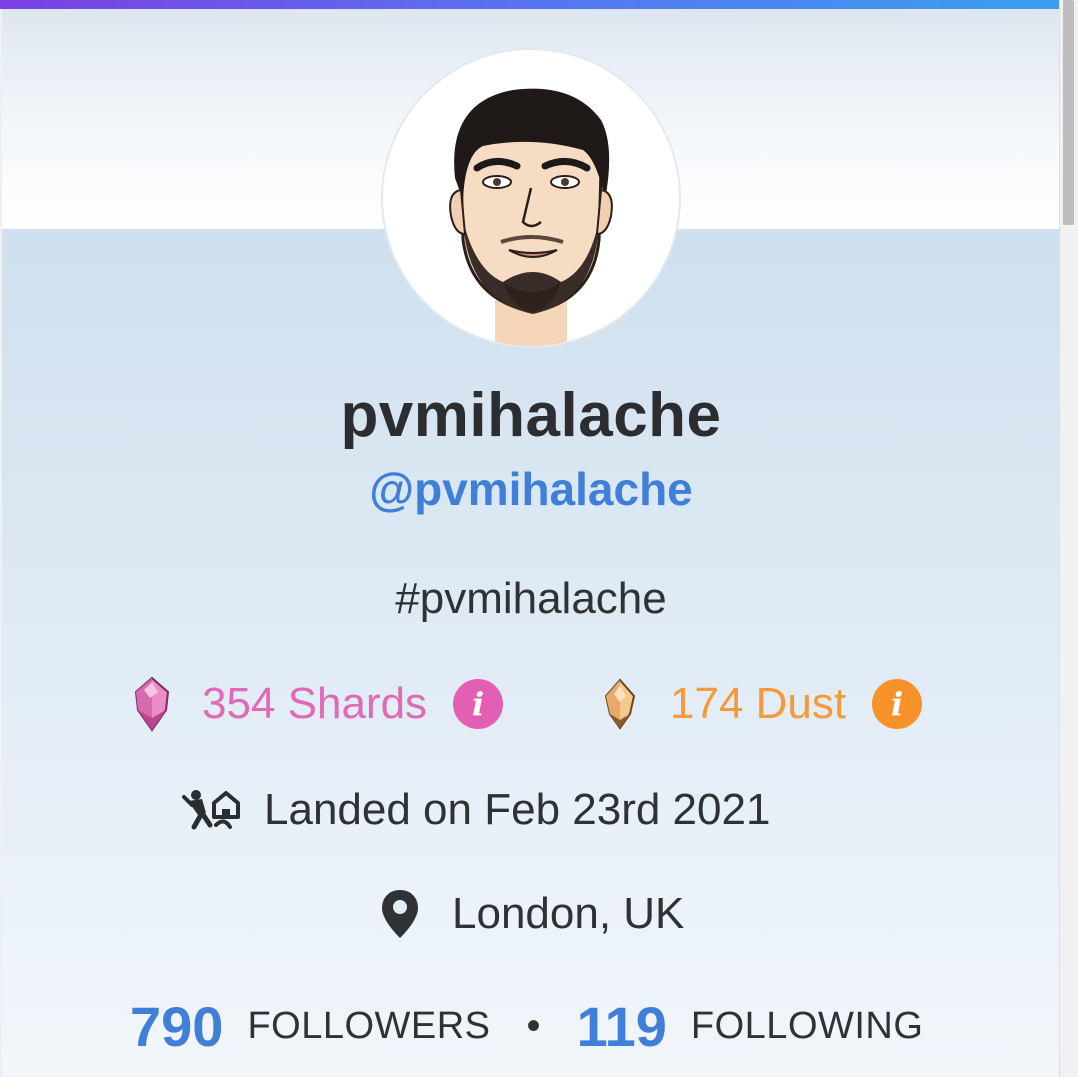  I want to click on dust-info-glyph: i, so click(897, 704).